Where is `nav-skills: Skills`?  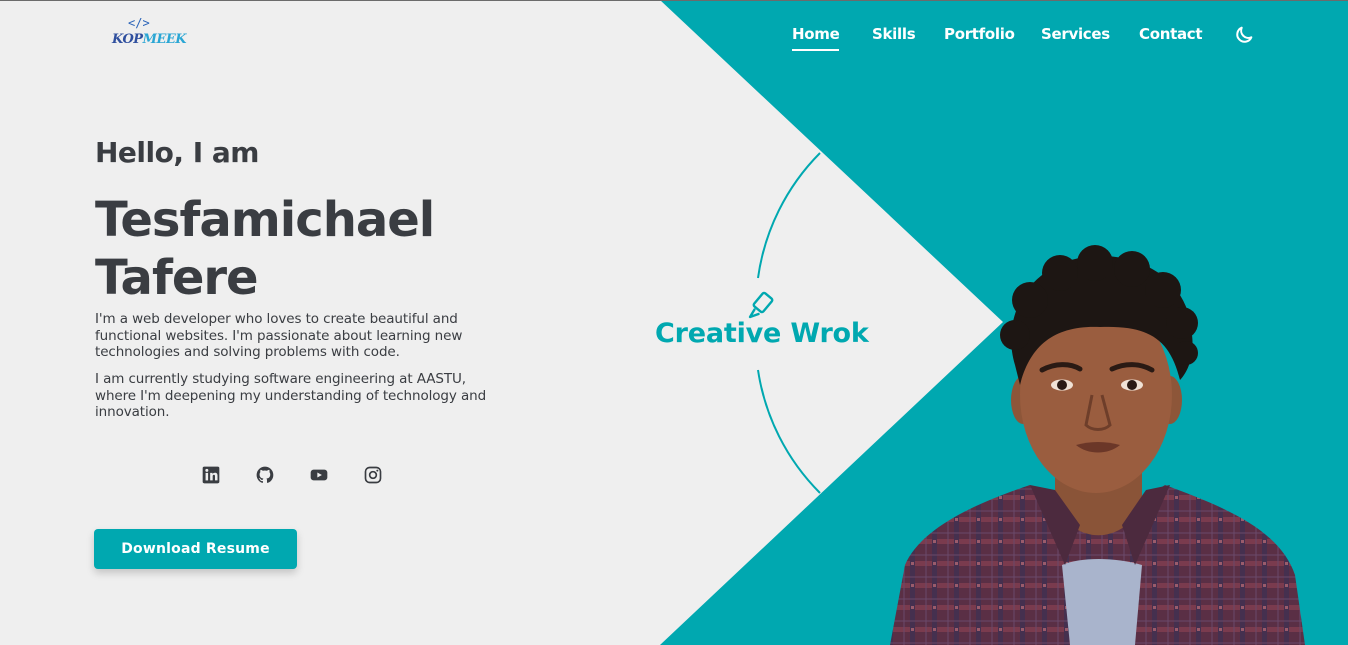 nav-skills: Skills is located at coordinates (894, 34).